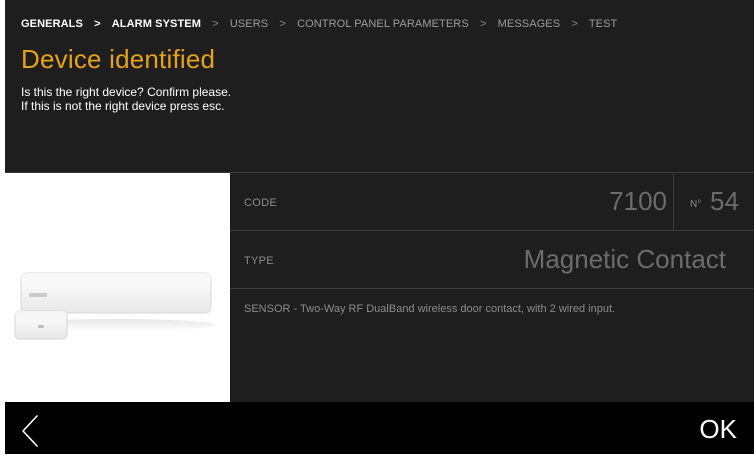  What do you see at coordinates (259, 261) in the screenshot?
I see `type-label: TYPE` at bounding box center [259, 261].